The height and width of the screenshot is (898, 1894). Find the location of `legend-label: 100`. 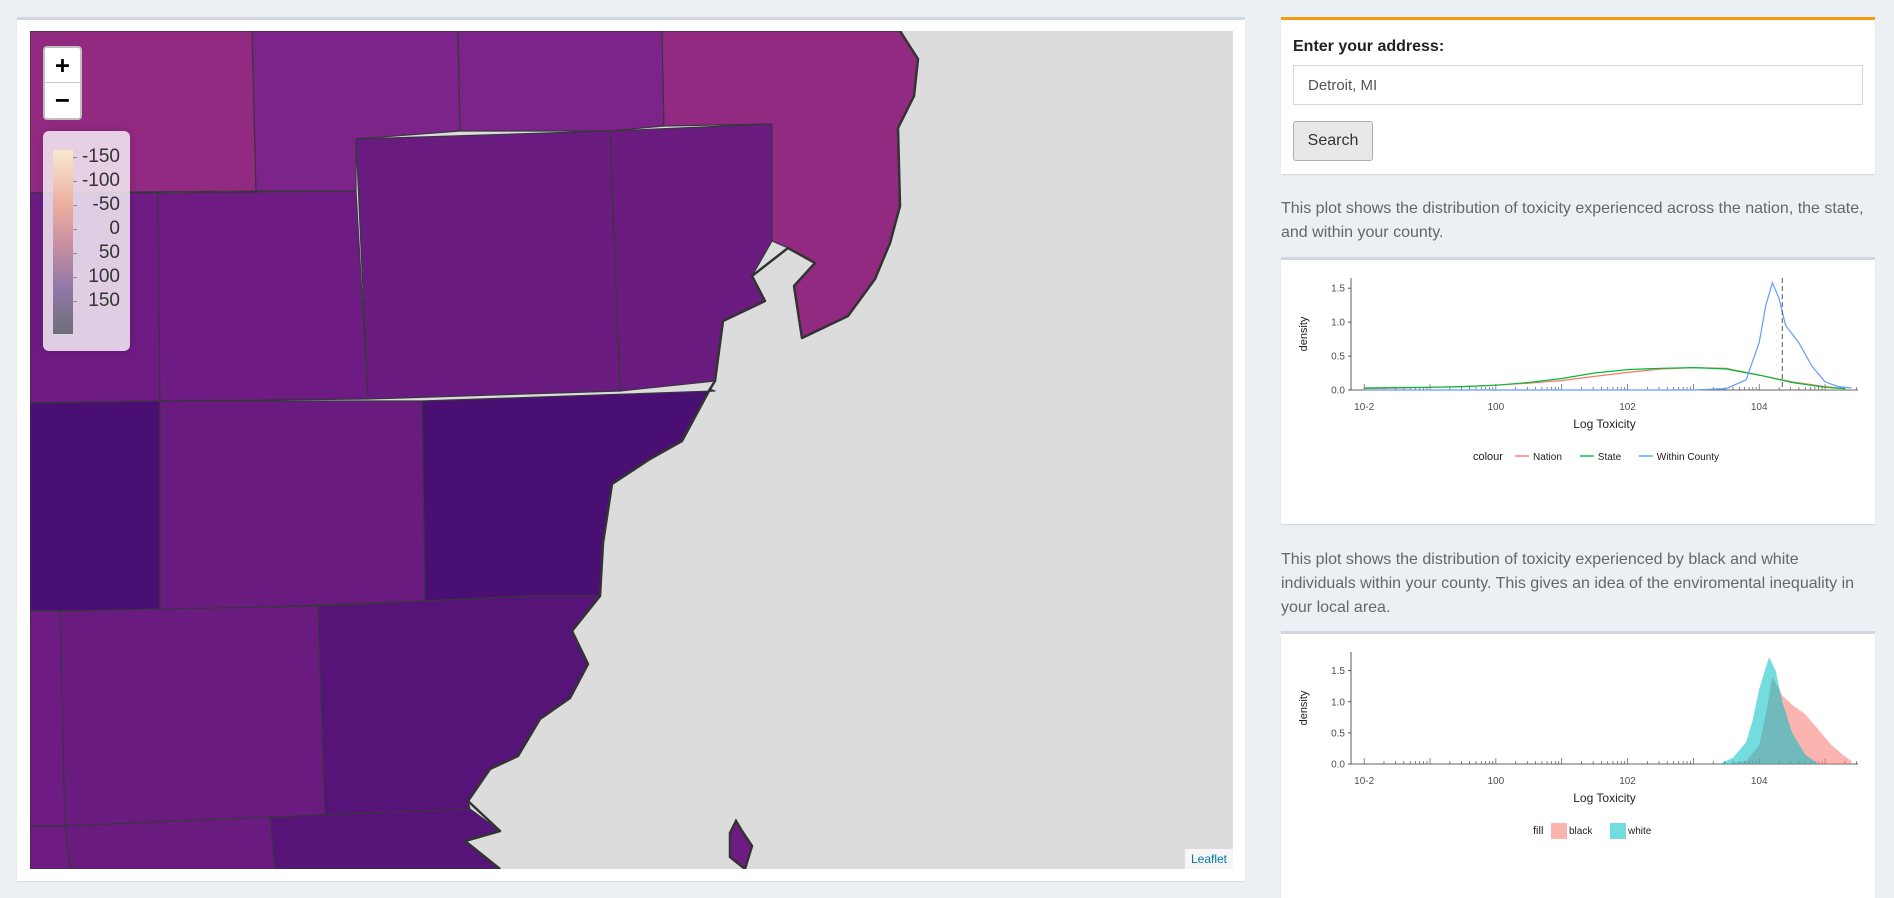

legend-label: 100 is located at coordinates (104, 276).